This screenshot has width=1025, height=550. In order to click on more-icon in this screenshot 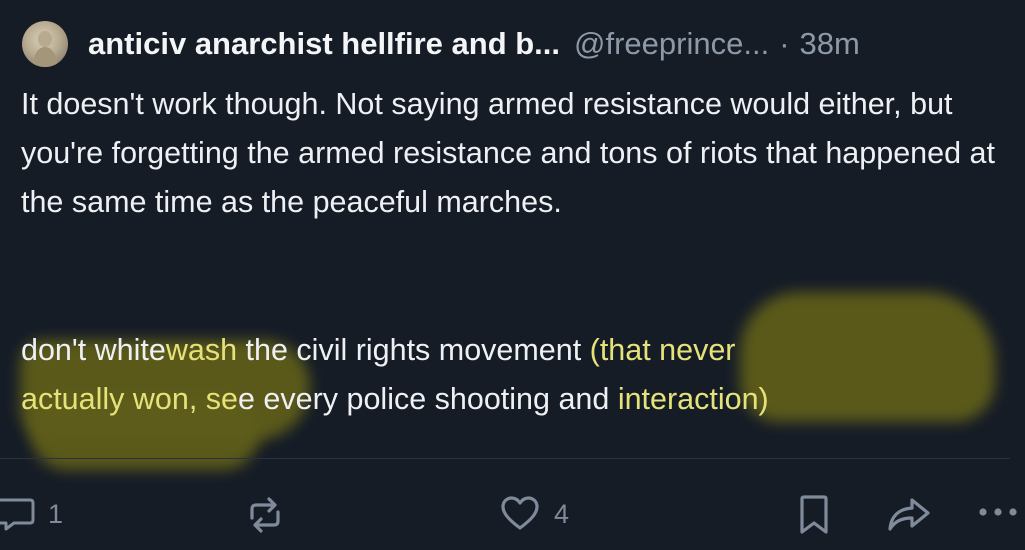, I will do `click(1001, 512)`.